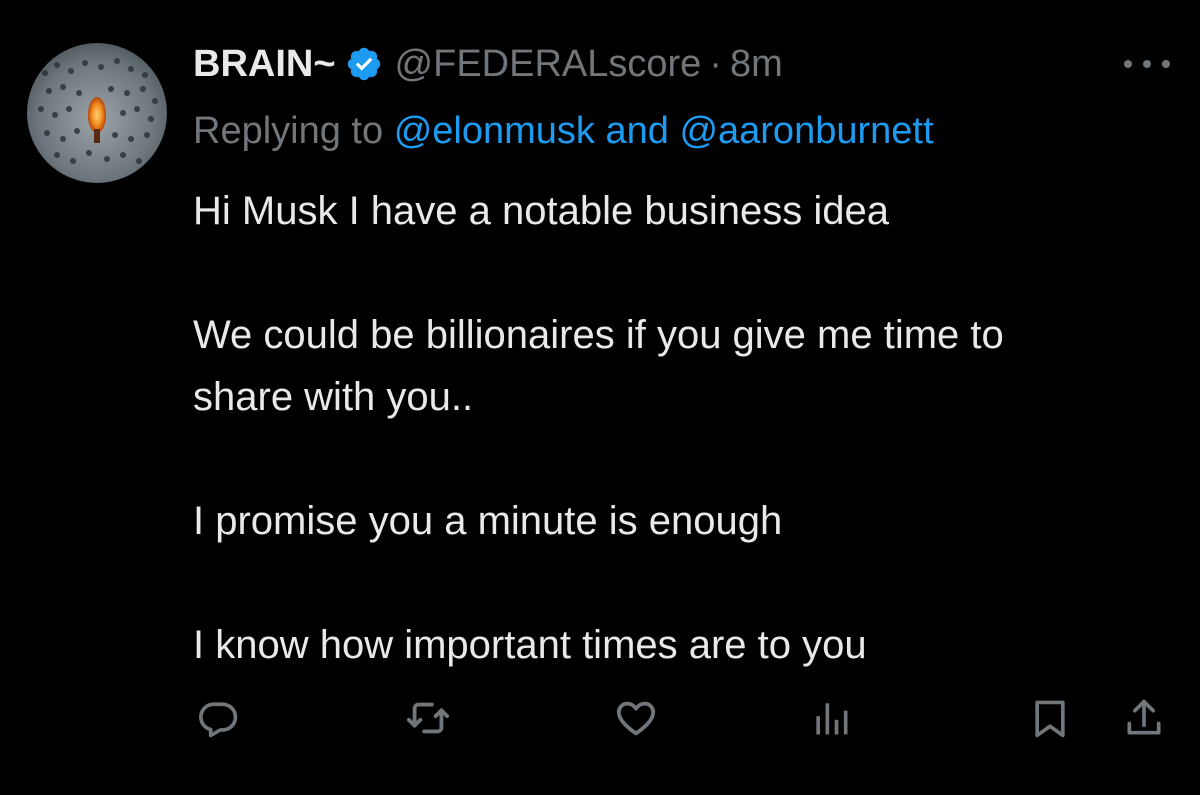 The height and width of the screenshot is (795, 1200). Describe the element at coordinates (97, 113) in the screenshot. I see `avatar` at that location.